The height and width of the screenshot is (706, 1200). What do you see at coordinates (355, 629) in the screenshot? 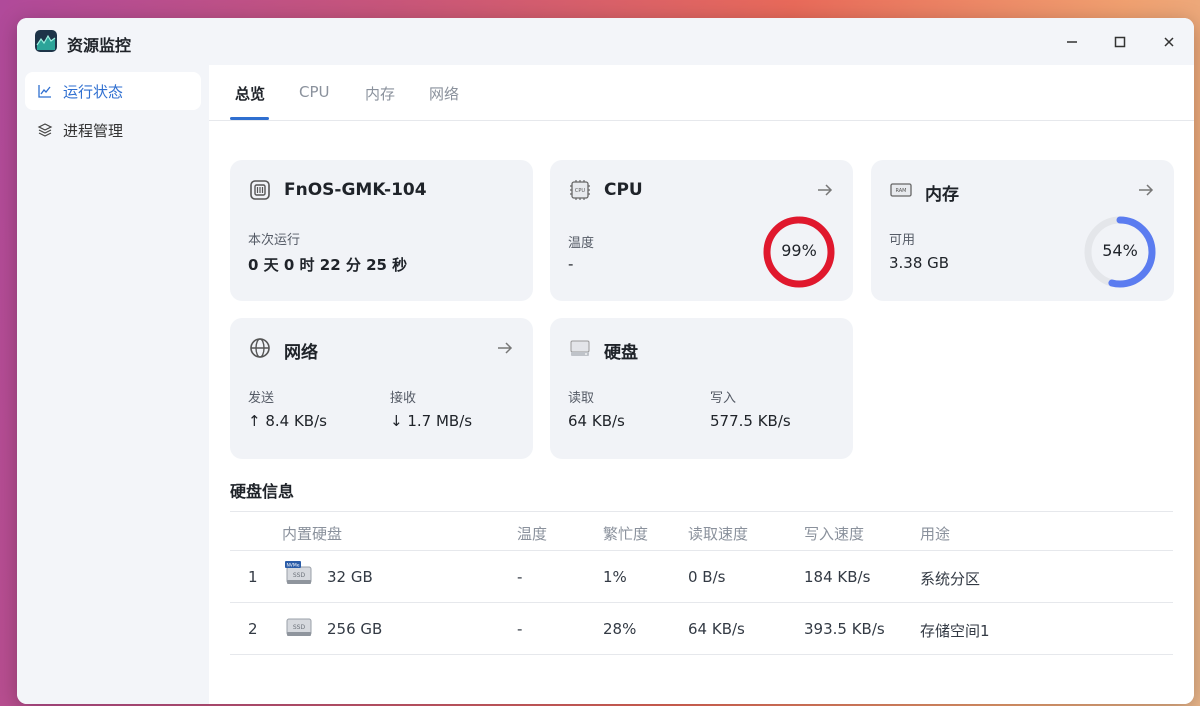
I see `disk-capacity: 256 GB` at bounding box center [355, 629].